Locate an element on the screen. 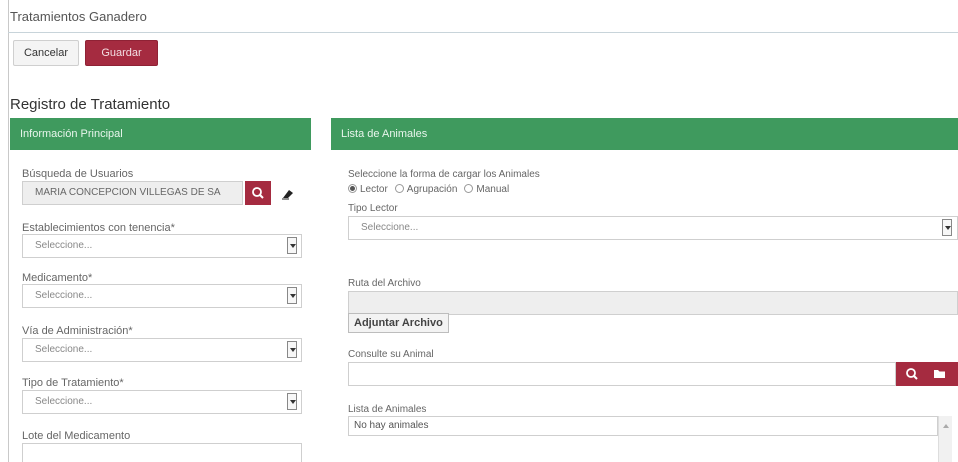  animal-query-actions is located at coordinates (927, 374).